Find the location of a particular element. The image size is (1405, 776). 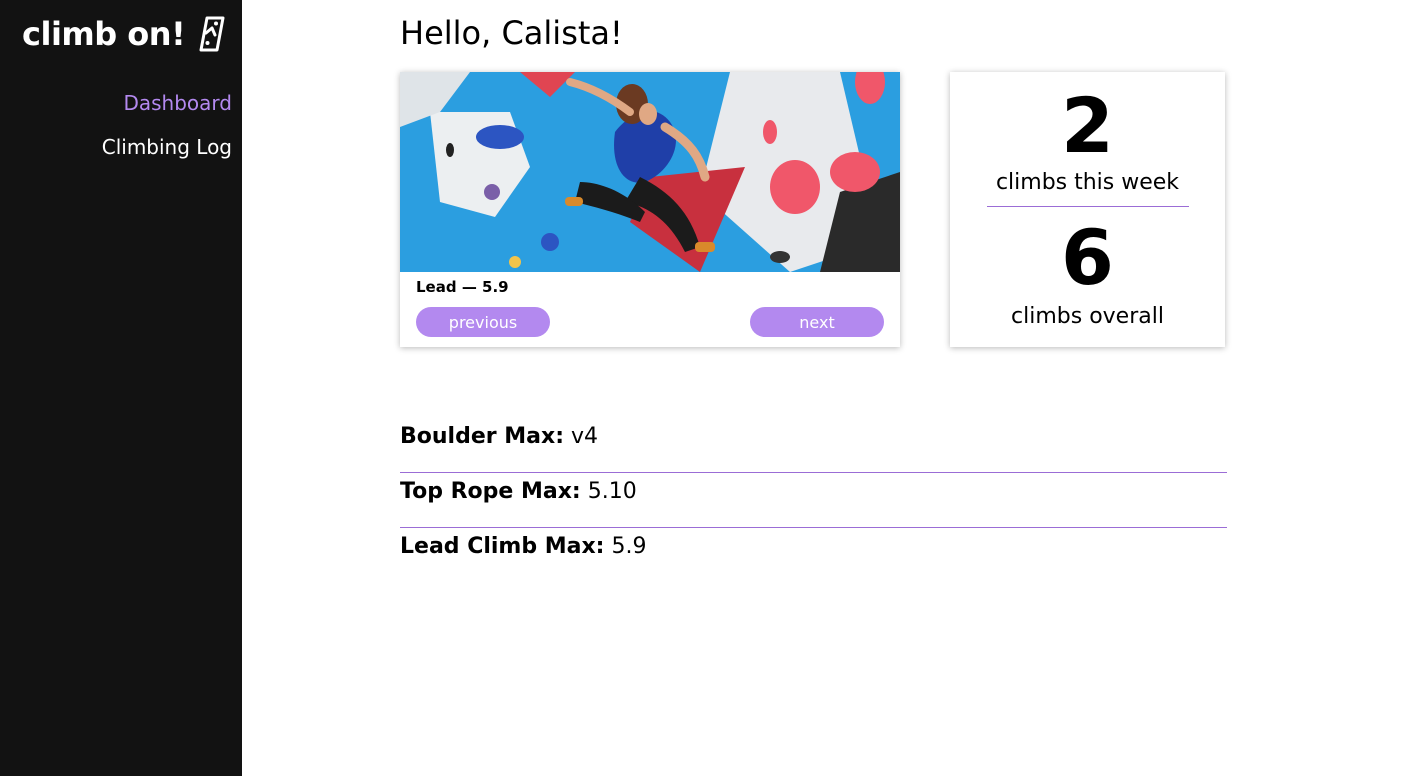

climb-photo is located at coordinates (650, 172).